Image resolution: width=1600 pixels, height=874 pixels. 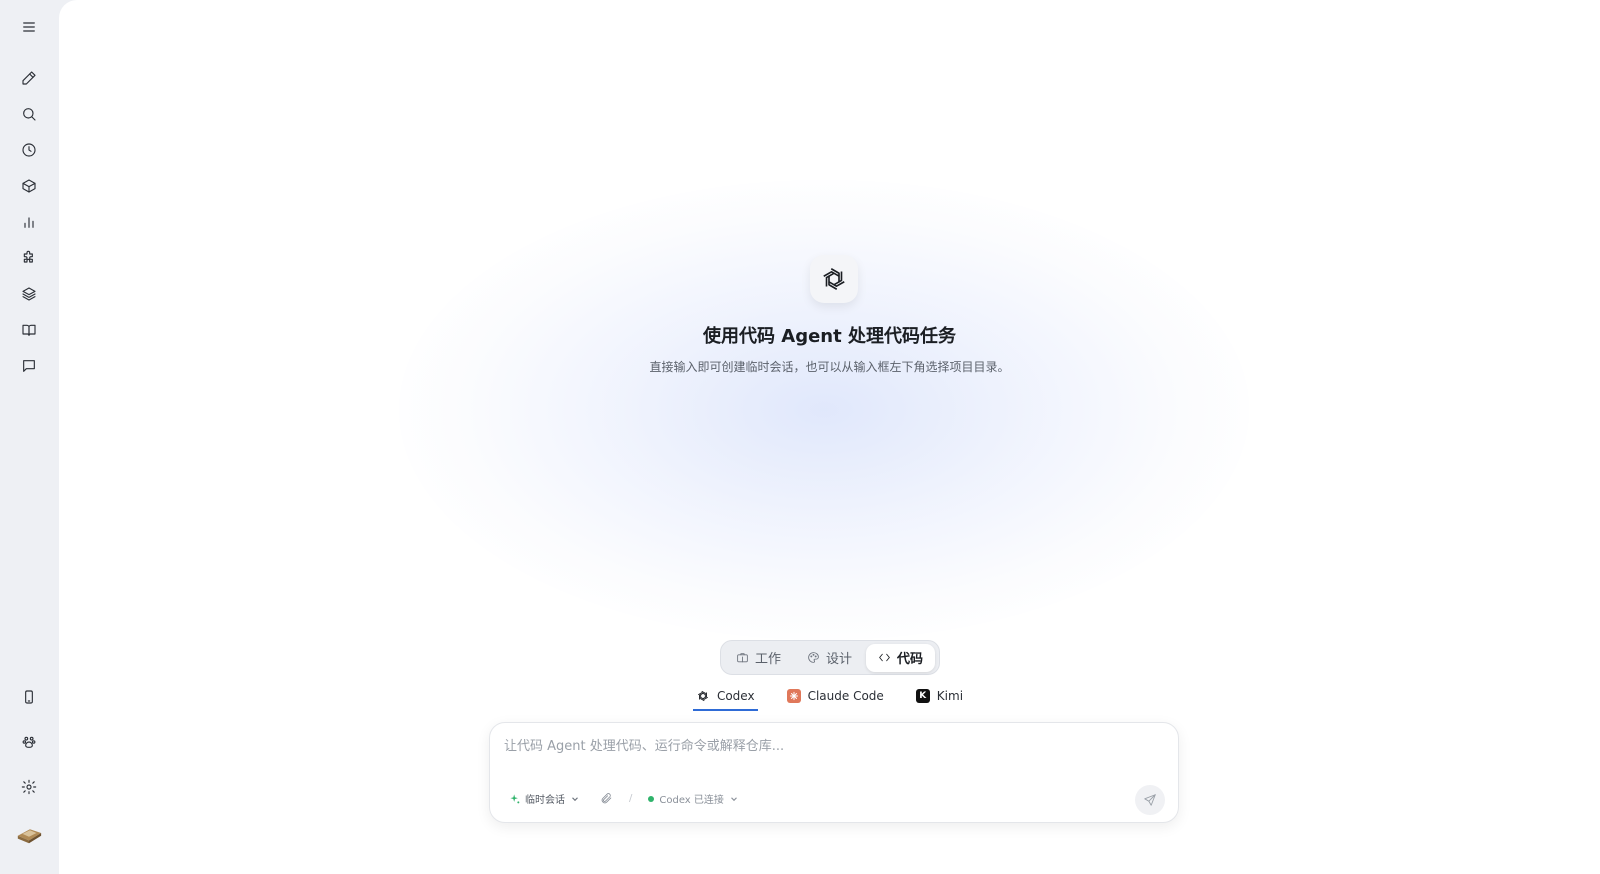 I want to click on session-selector: 临时会话, so click(x=545, y=798).